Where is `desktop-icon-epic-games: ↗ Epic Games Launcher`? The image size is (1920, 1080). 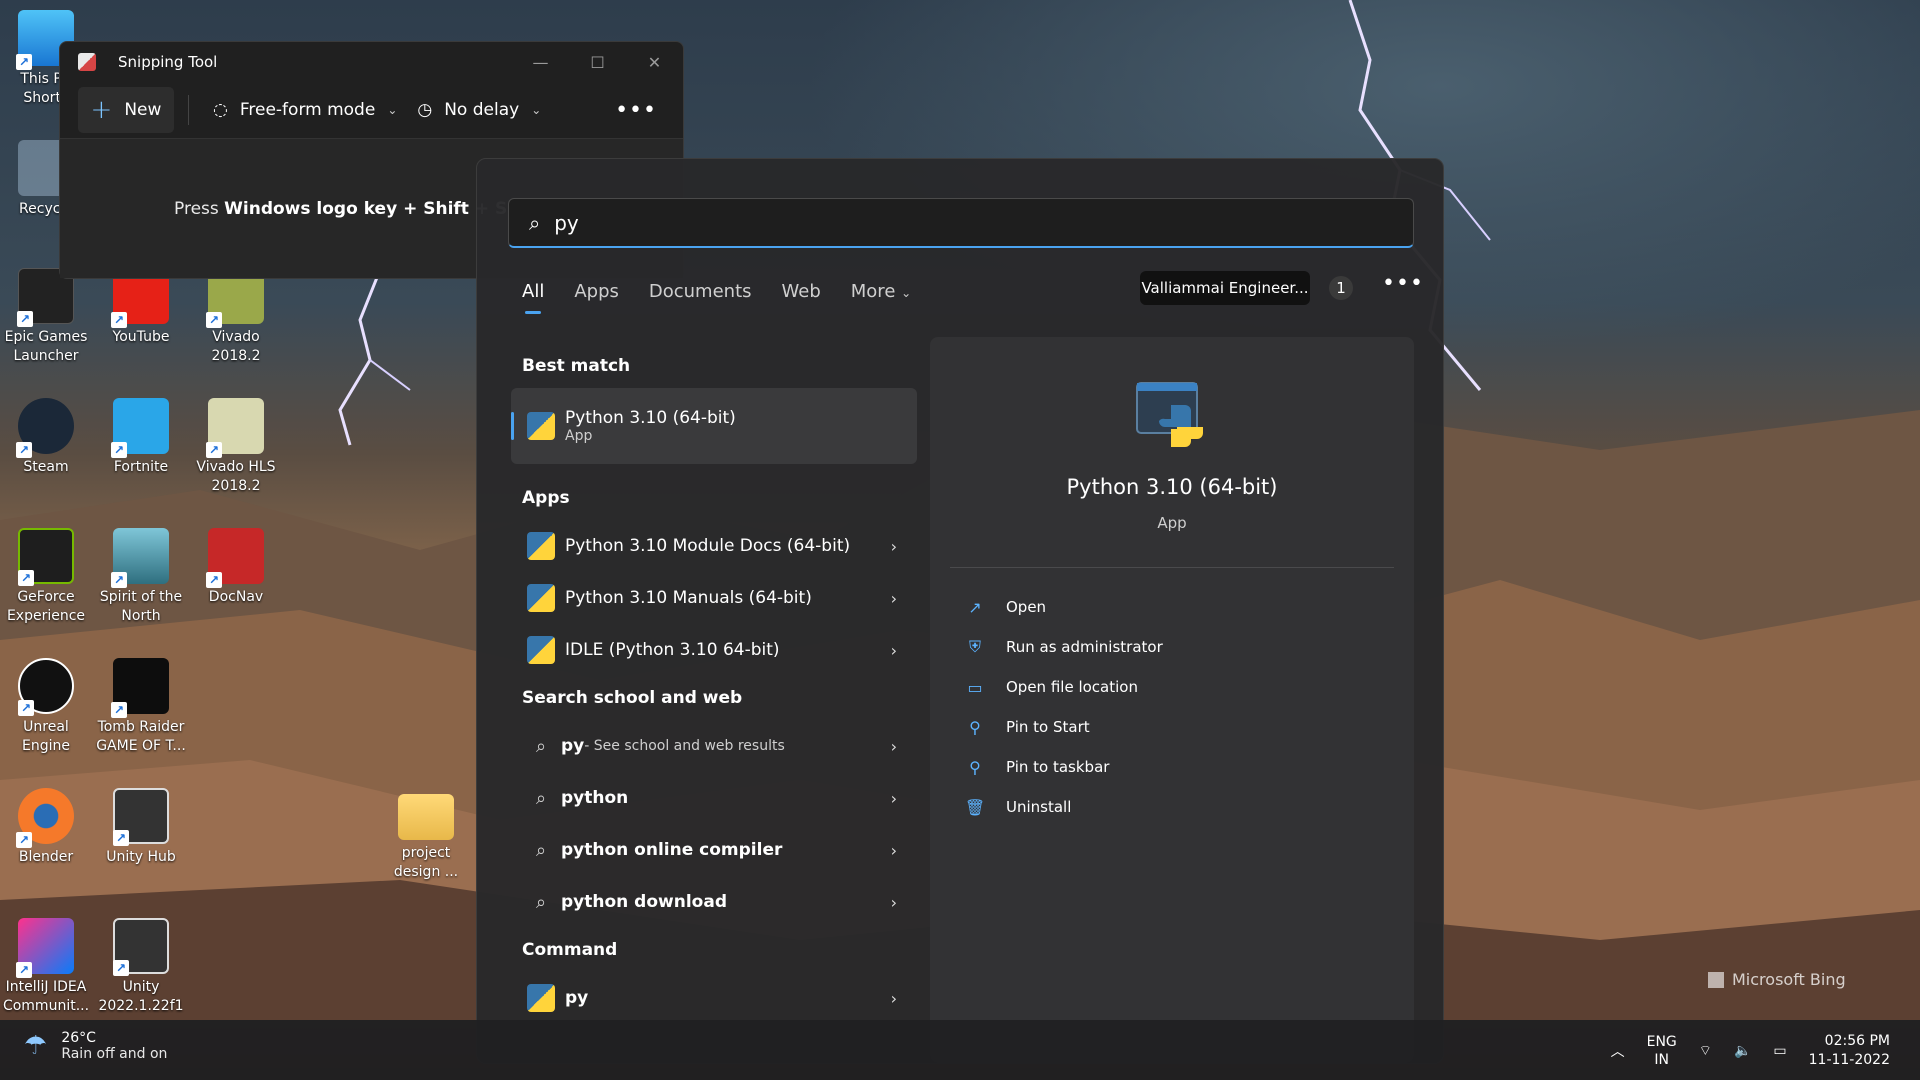
desktop-icon-epic-games: ↗ Epic Games Launcher is located at coordinates (46, 317).